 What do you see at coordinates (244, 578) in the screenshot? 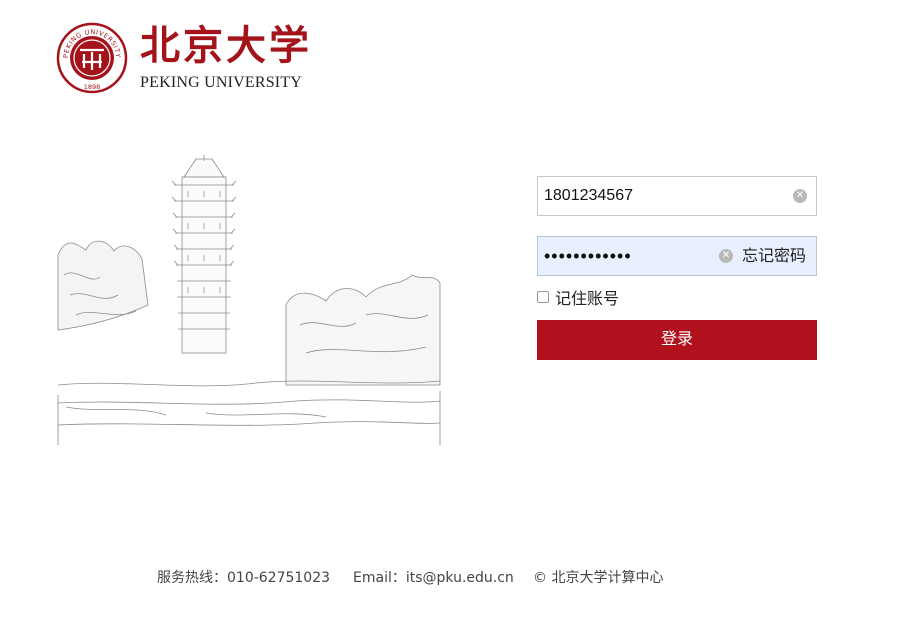
I see `footer-phone: 服务热线：010-62751023` at bounding box center [244, 578].